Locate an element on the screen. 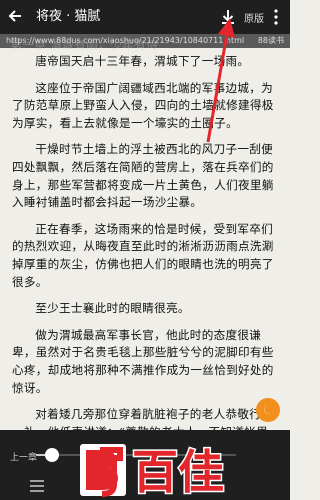  more-vertical-icon is located at coordinates (276, 17).